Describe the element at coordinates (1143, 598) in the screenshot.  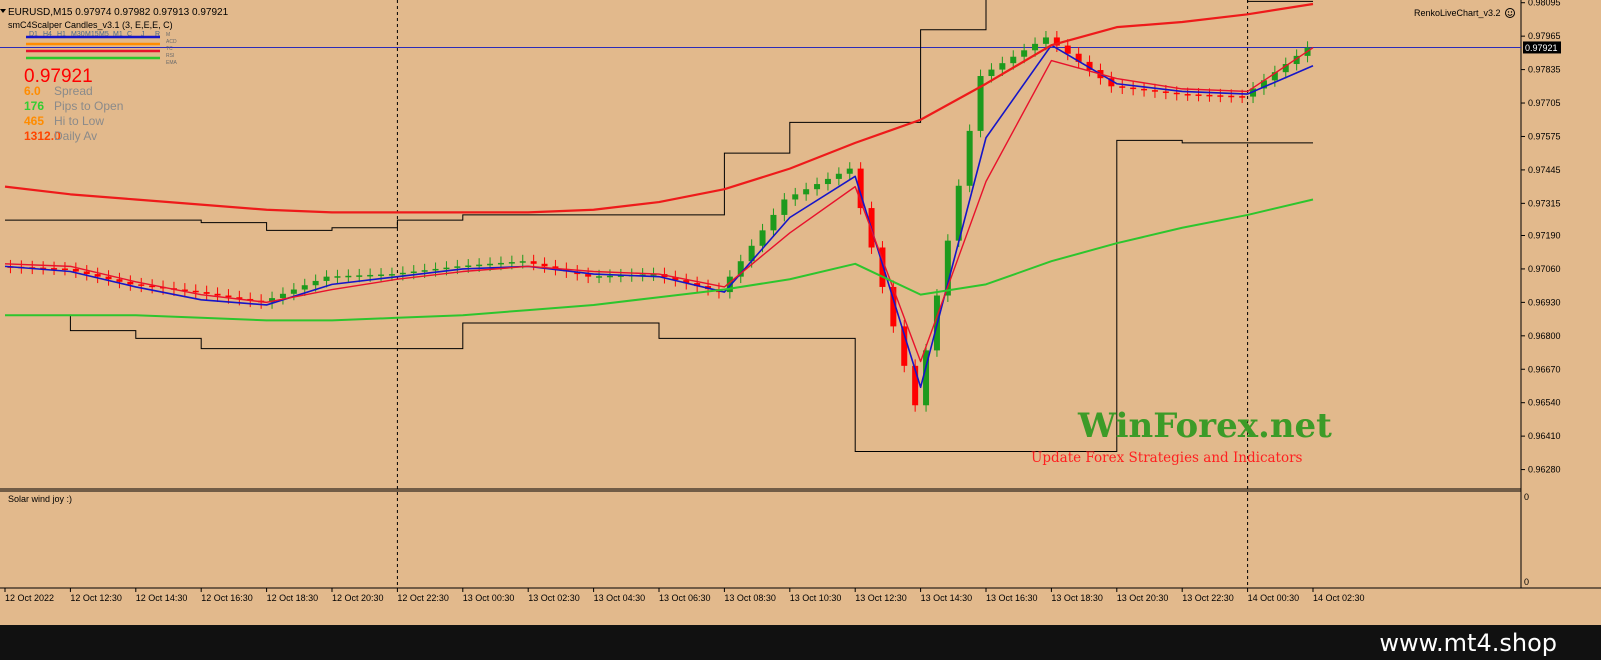
I see `time-tick-label: 13 Oct 20:30` at that location.